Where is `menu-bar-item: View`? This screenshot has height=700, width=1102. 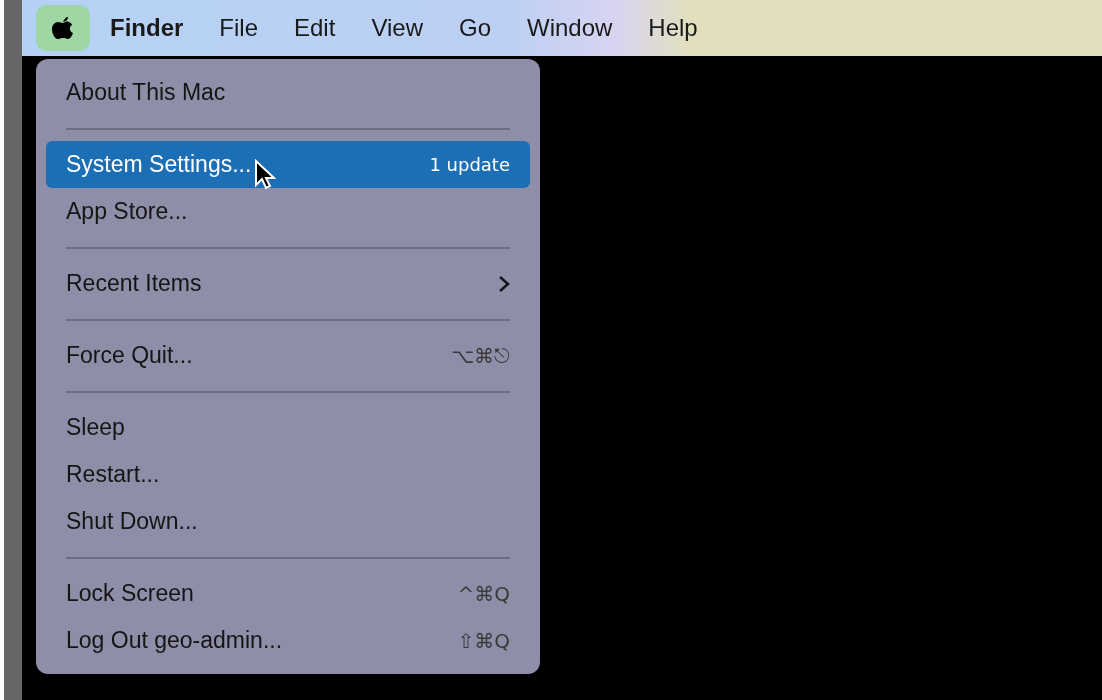 menu-bar-item: View is located at coordinates (397, 28).